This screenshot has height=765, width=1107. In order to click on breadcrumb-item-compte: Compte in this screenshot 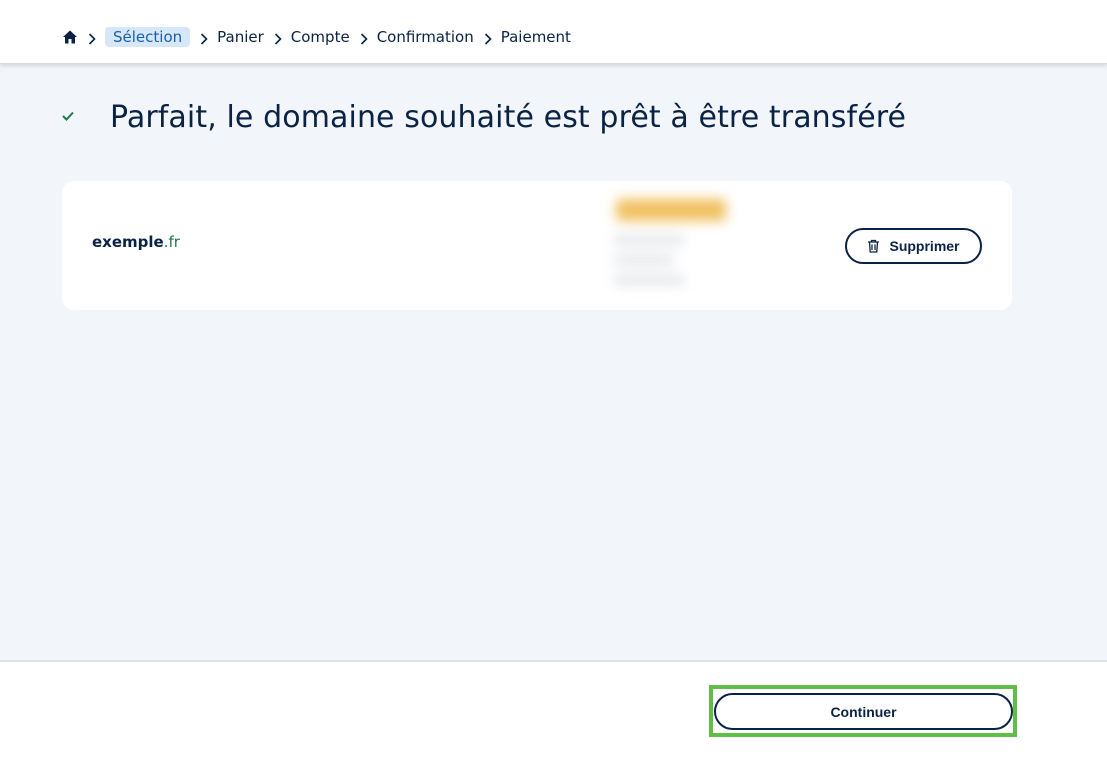, I will do `click(320, 37)`.